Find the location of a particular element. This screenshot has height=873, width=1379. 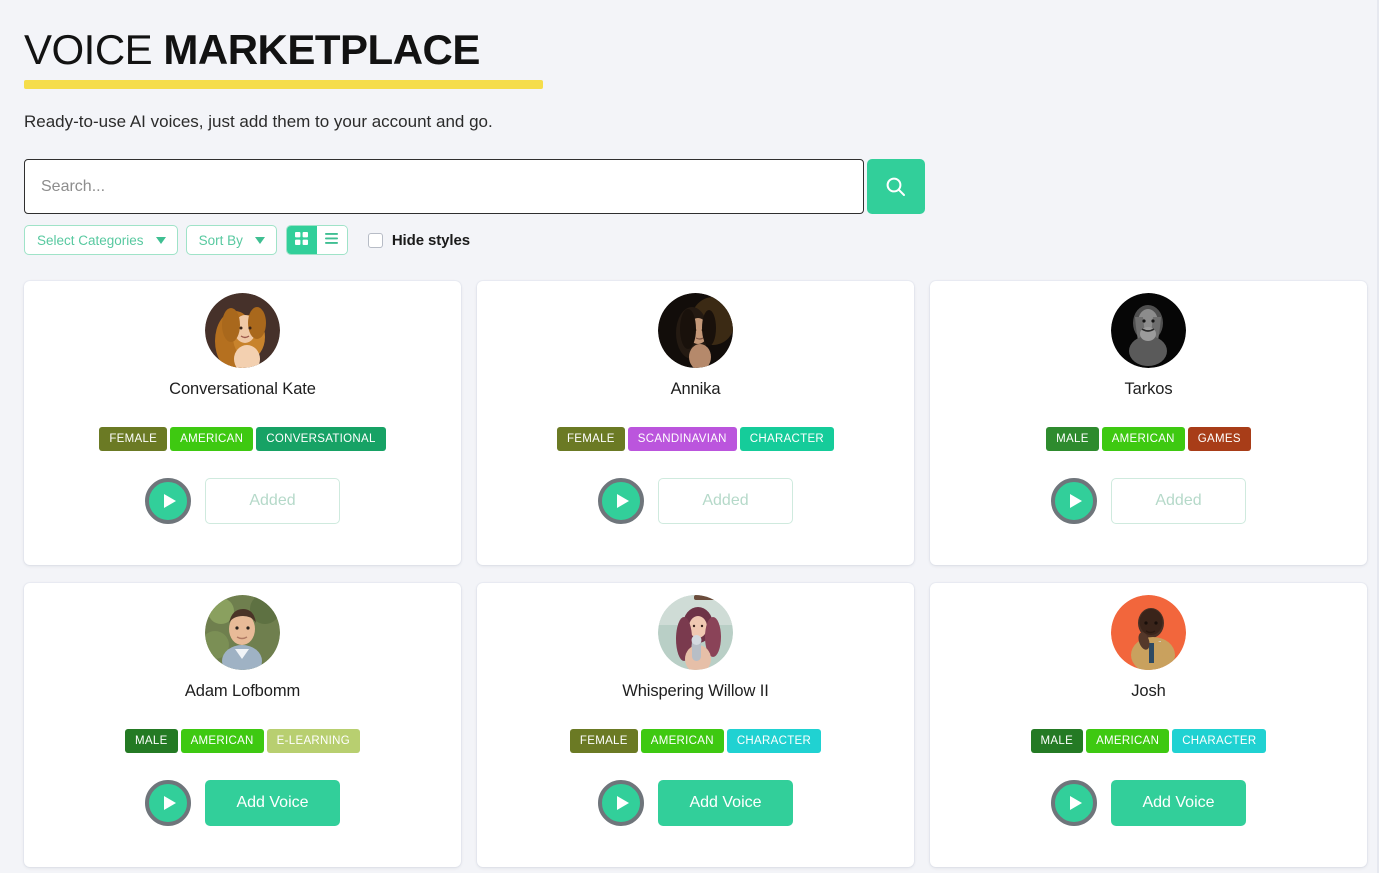

voice-tag-list: MALE AMERICAN GAMES is located at coordinates (1148, 439).